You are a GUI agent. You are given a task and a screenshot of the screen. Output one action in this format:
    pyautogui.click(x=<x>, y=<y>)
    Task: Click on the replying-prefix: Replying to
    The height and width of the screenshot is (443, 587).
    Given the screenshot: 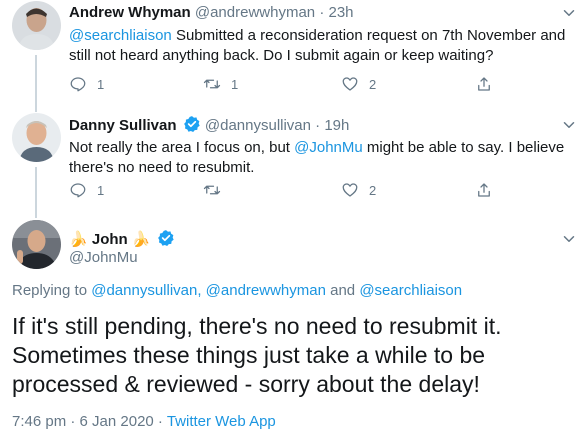 What is the action you would take?
    pyautogui.click(x=52, y=290)
    